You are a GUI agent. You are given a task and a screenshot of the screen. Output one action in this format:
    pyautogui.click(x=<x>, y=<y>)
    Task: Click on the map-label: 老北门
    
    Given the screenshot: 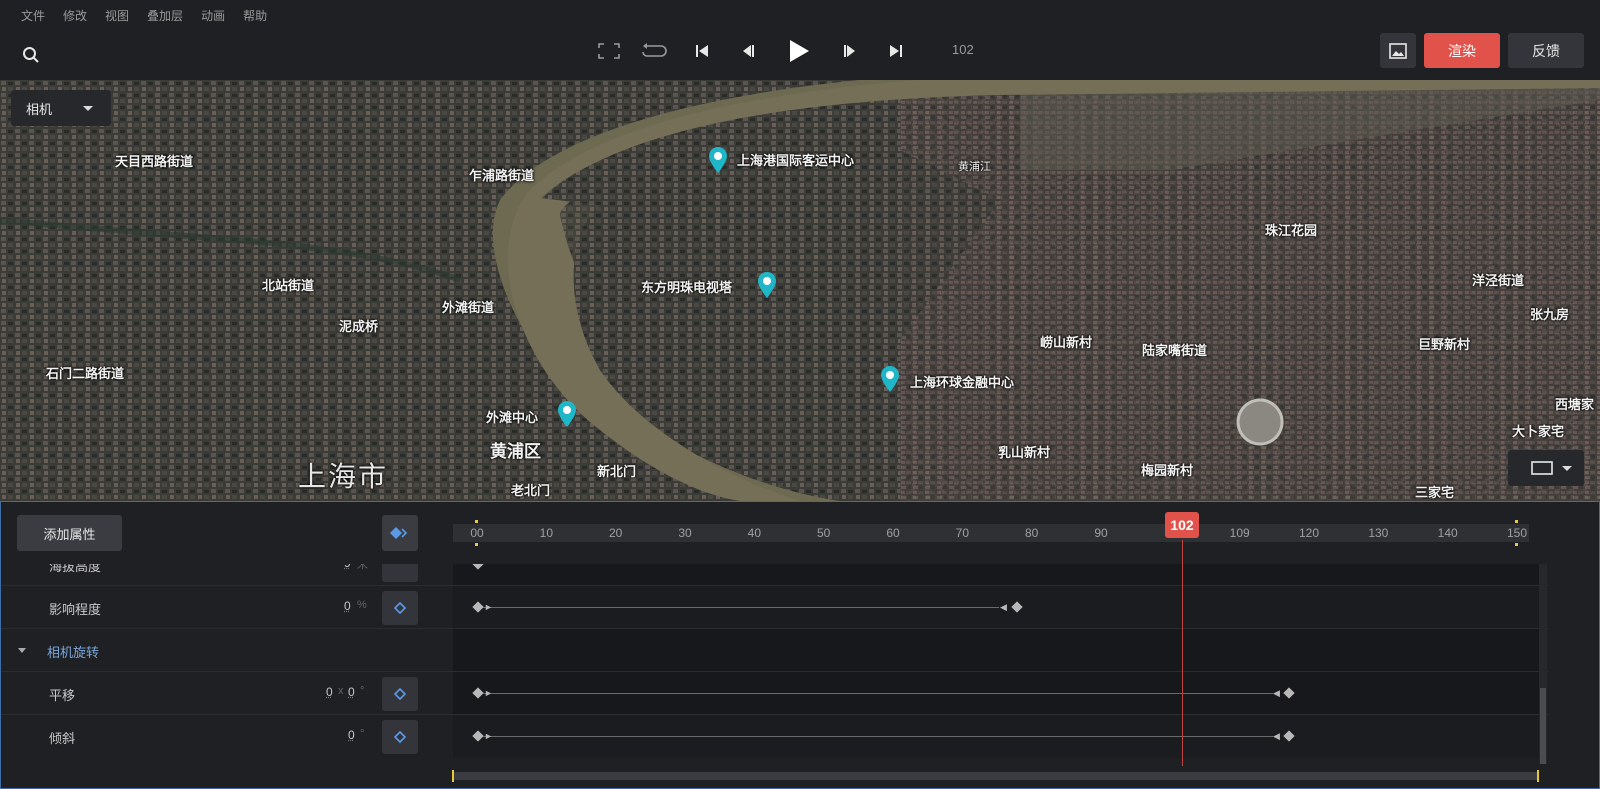 What is the action you would take?
    pyautogui.click(x=531, y=490)
    